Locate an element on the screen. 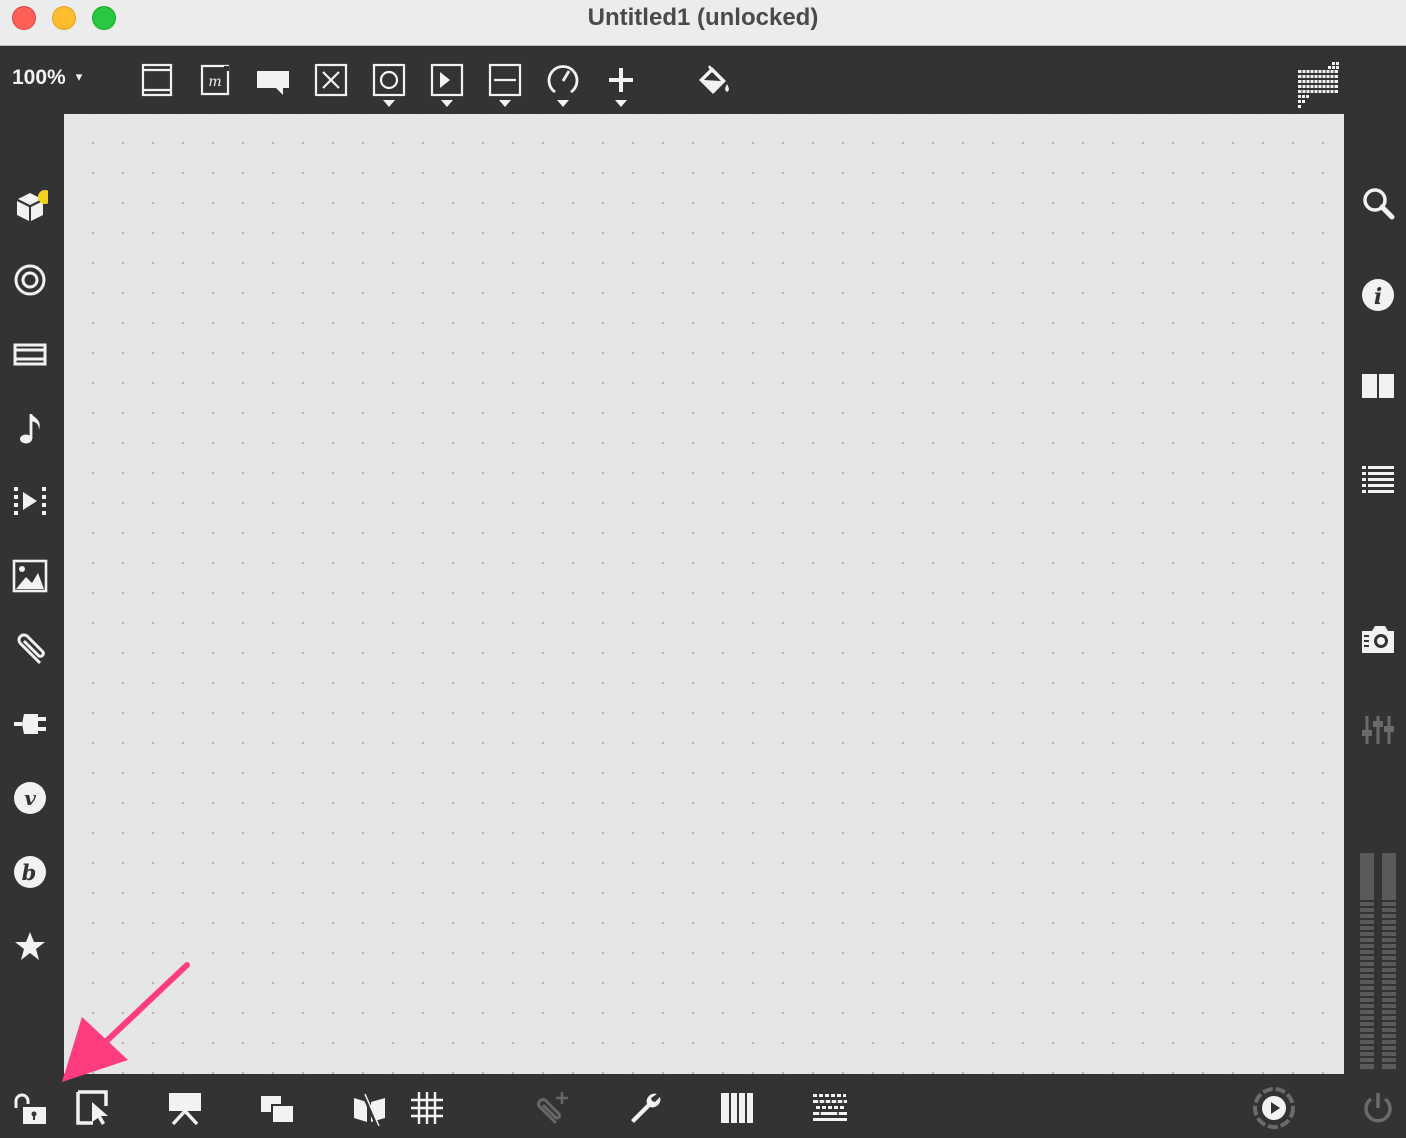 Image resolution: width=1406 pixels, height=1138 pixels. svg-text: m is located at coordinates (214, 82).